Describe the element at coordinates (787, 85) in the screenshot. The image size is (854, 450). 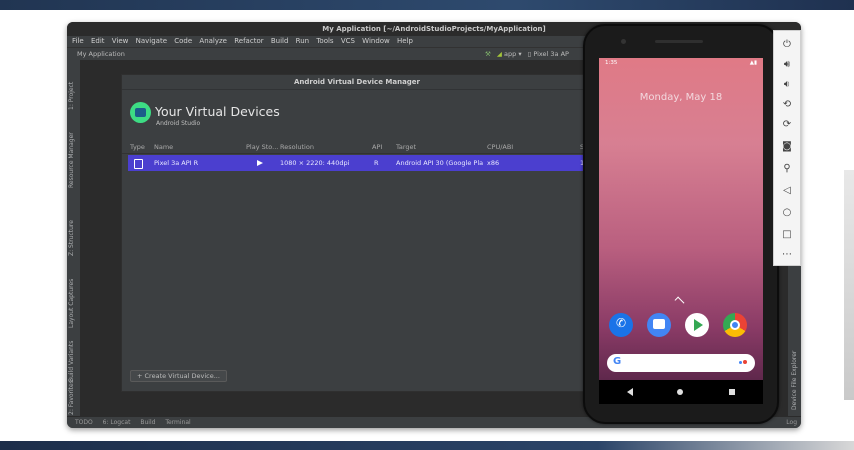
I see `volume-down-icon: 🔉︎` at that location.